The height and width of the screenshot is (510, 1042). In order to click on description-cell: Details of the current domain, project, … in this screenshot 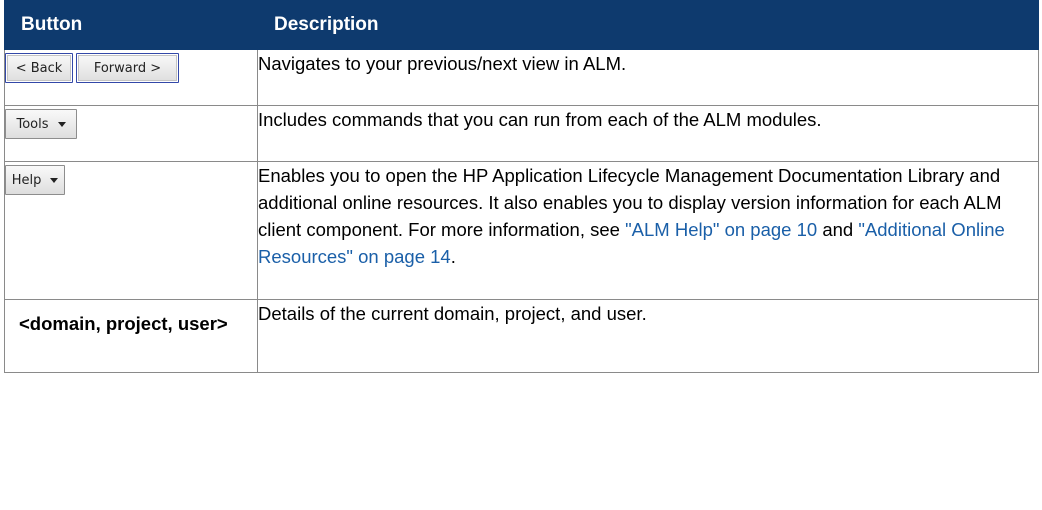, I will do `click(648, 336)`.